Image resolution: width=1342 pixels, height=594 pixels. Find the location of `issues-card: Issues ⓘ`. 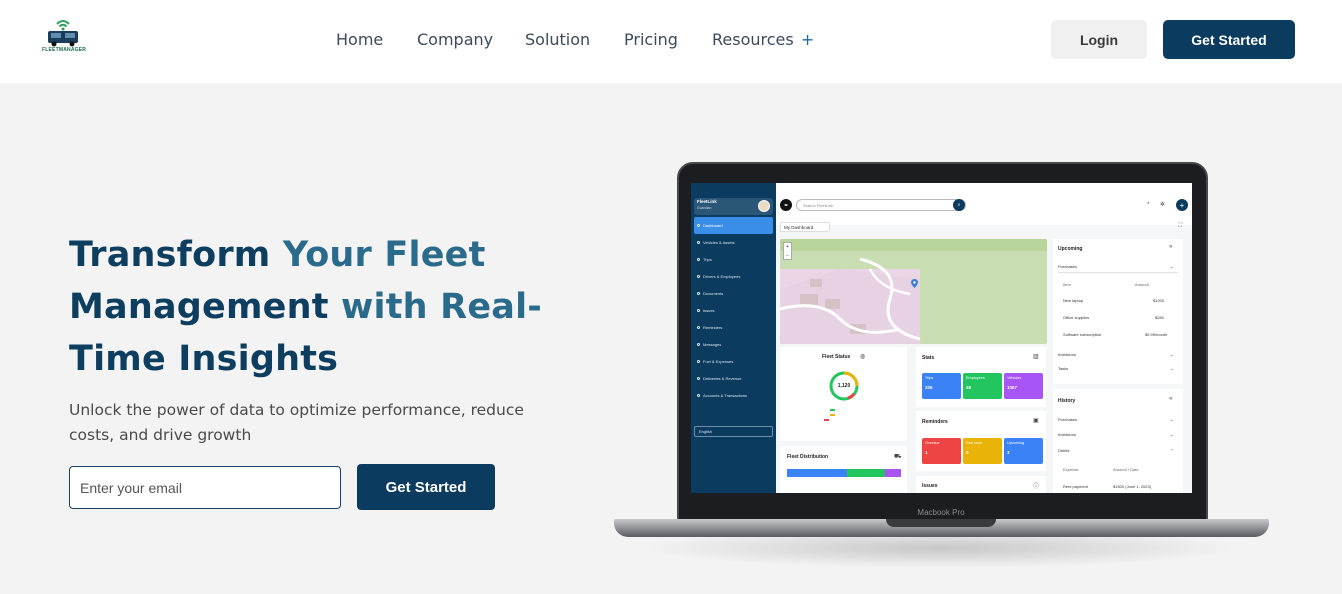

issues-card: Issues ⓘ is located at coordinates (981, 484).